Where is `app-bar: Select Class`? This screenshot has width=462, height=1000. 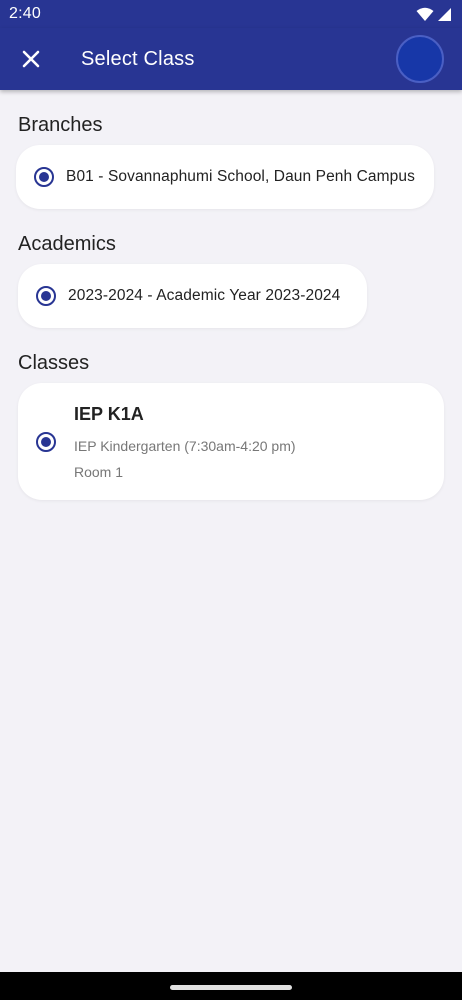 app-bar: Select Class is located at coordinates (231, 59).